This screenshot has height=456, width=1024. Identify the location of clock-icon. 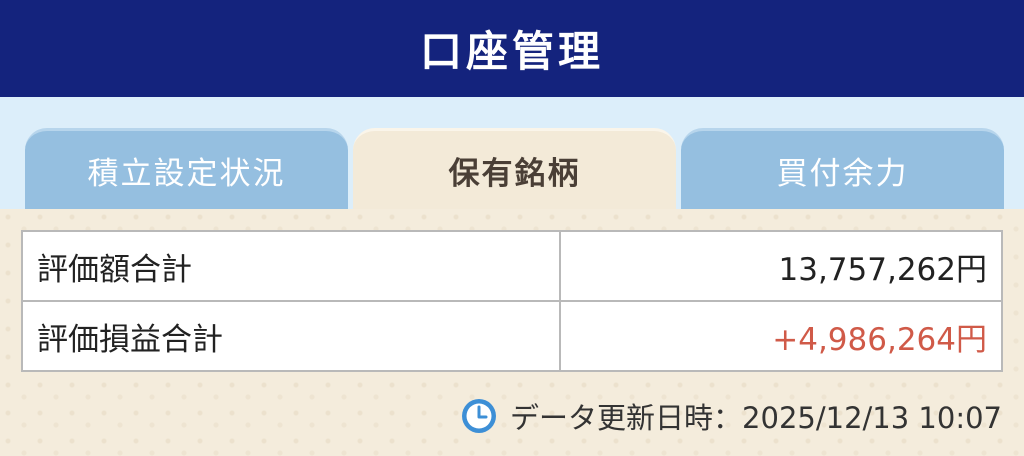
(479, 416).